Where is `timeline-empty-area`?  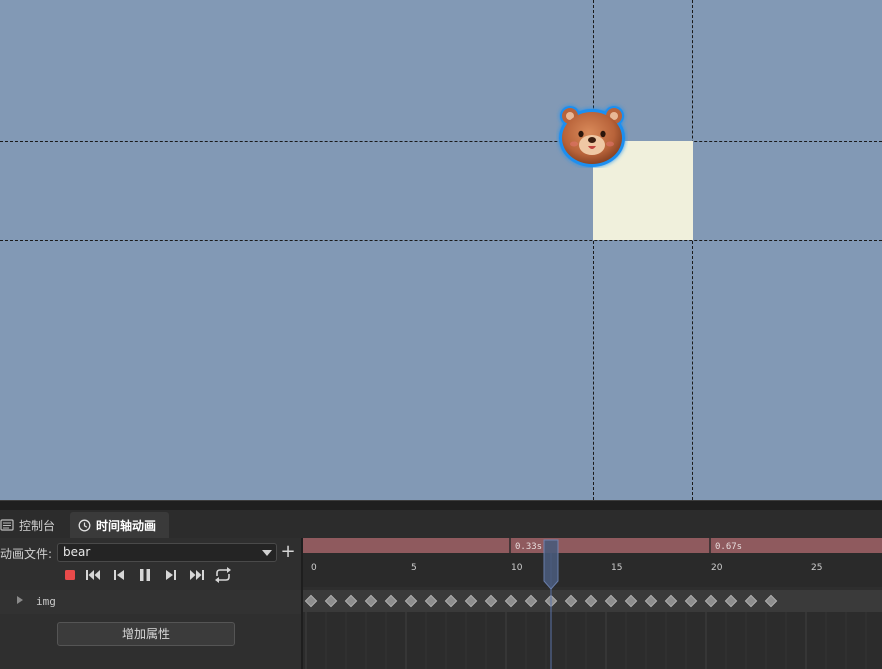 timeline-empty-area is located at coordinates (592, 640).